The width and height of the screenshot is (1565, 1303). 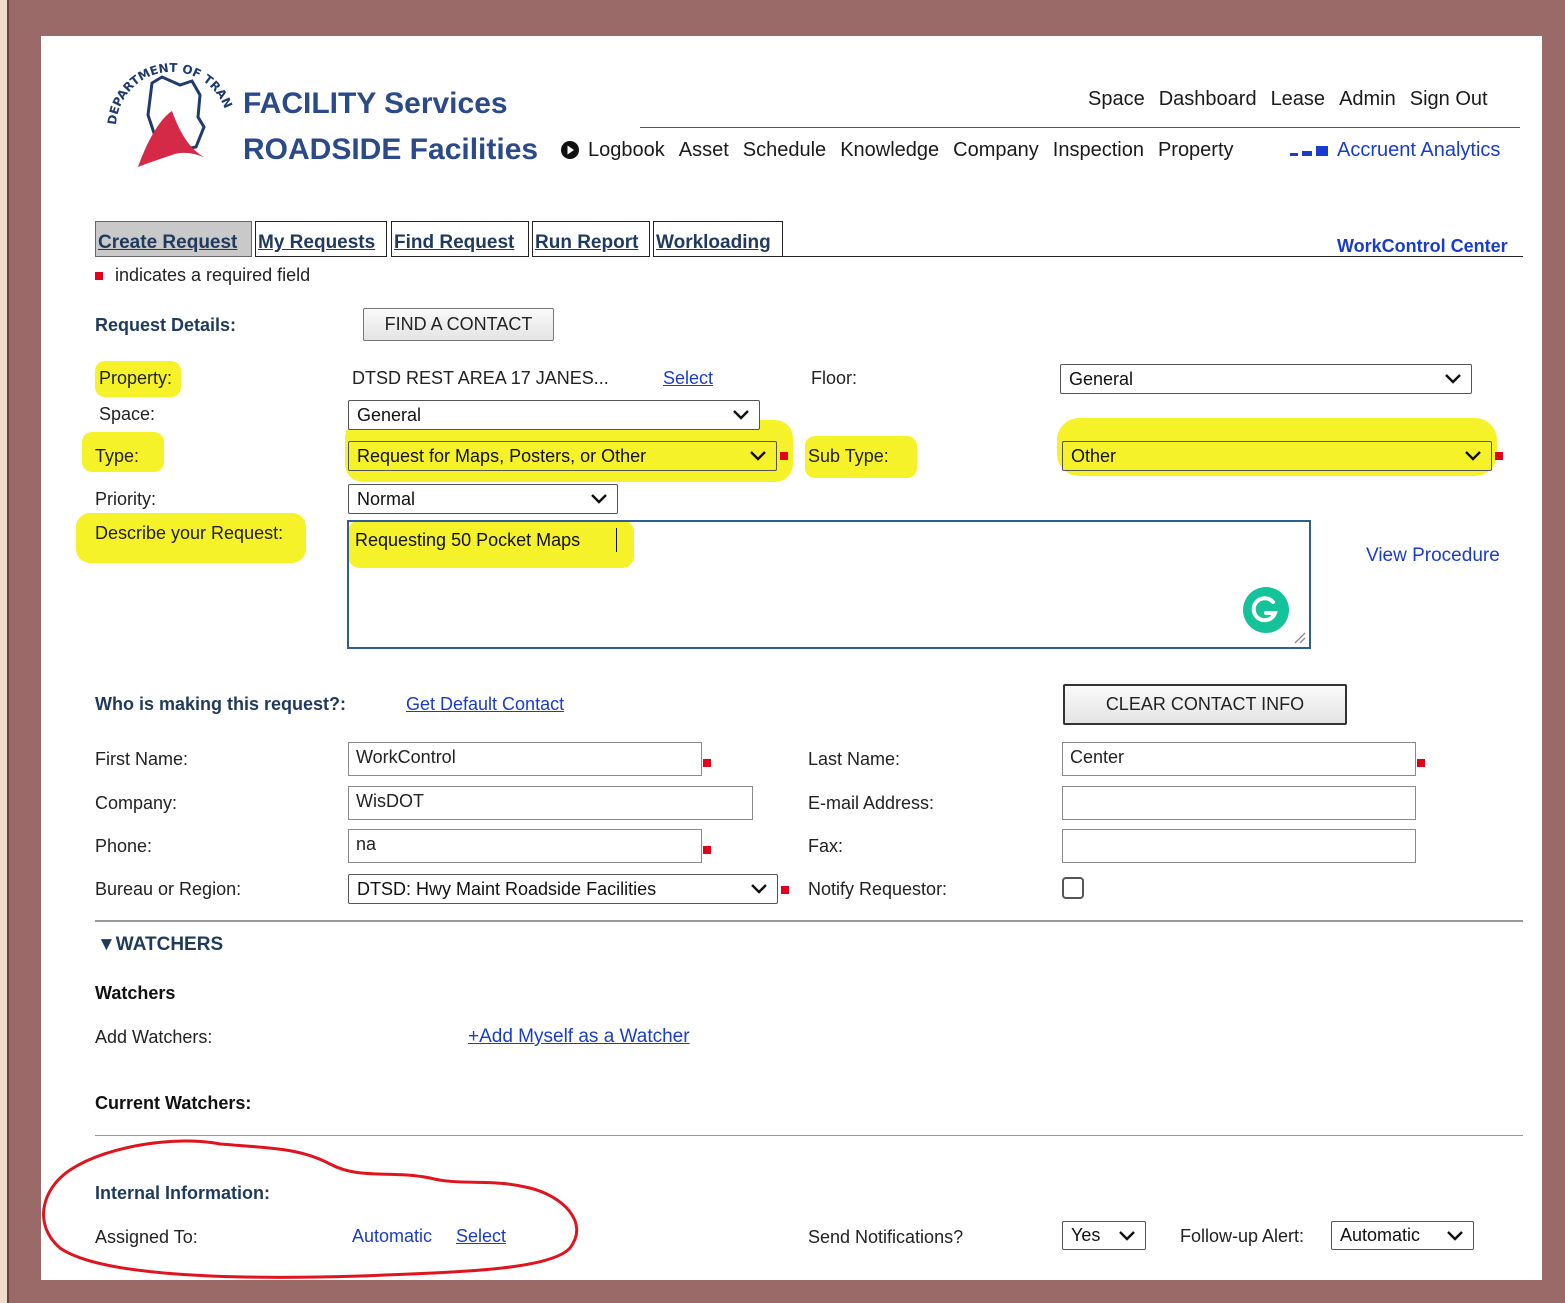 I want to click on subtype-label: Sub Type:, so click(x=848, y=456).